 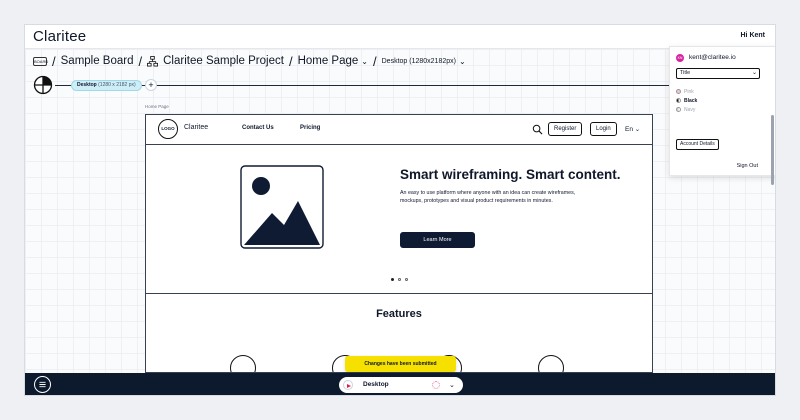 I want to click on user-email: kent@claritee.io, so click(x=712, y=57).